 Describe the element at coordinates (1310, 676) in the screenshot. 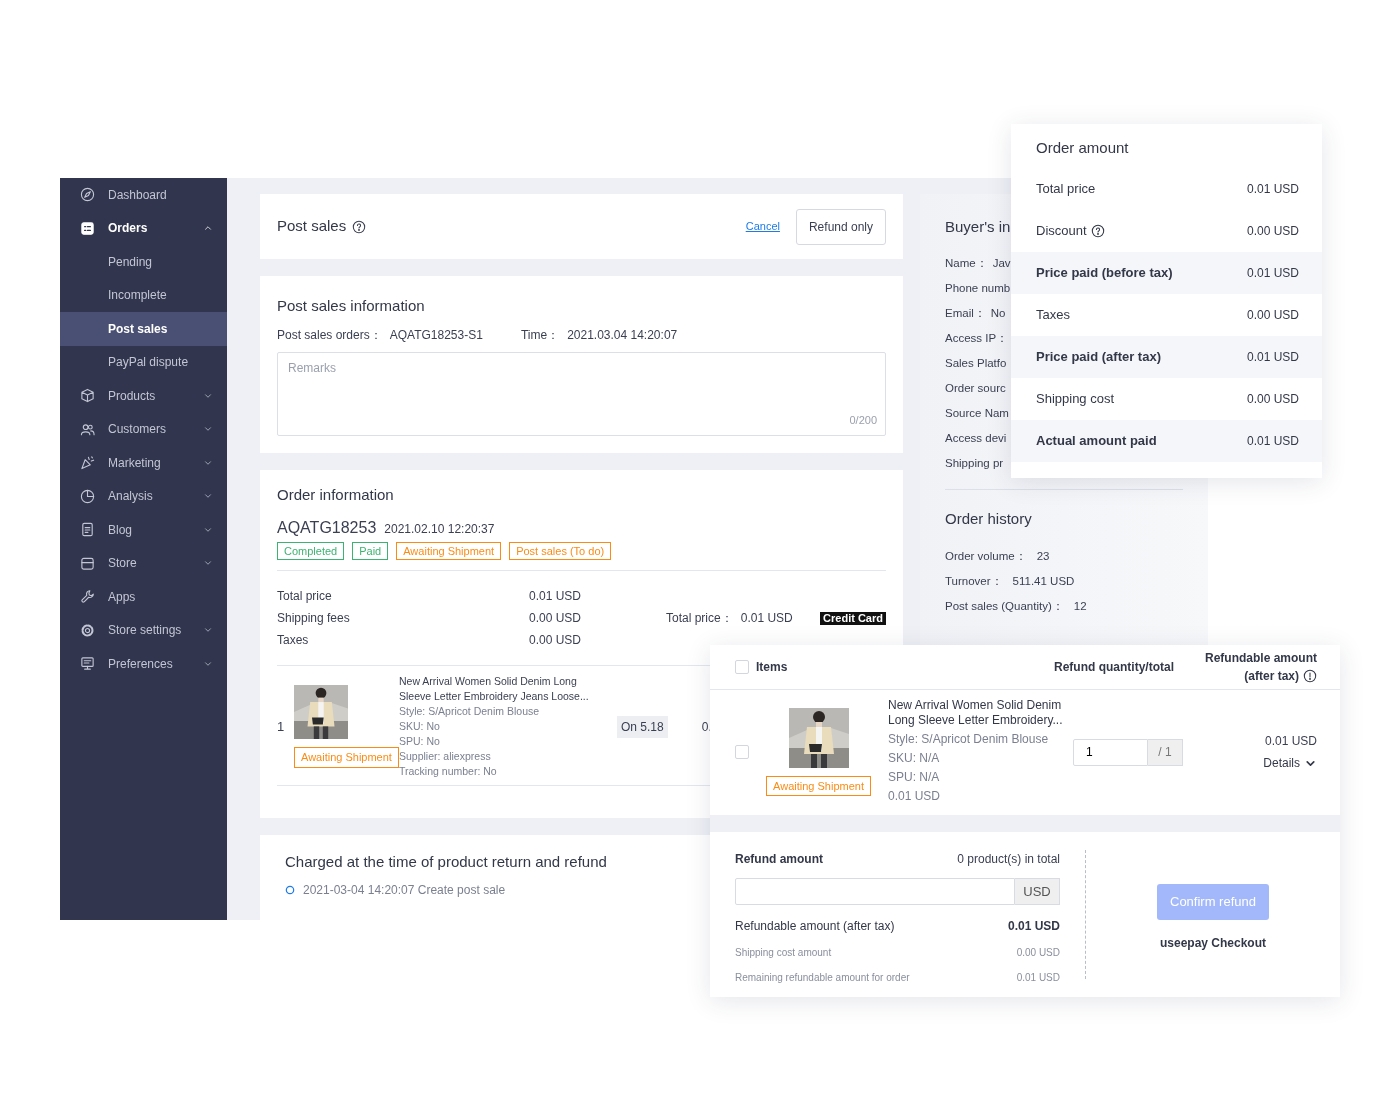

I see `info-icon` at that location.